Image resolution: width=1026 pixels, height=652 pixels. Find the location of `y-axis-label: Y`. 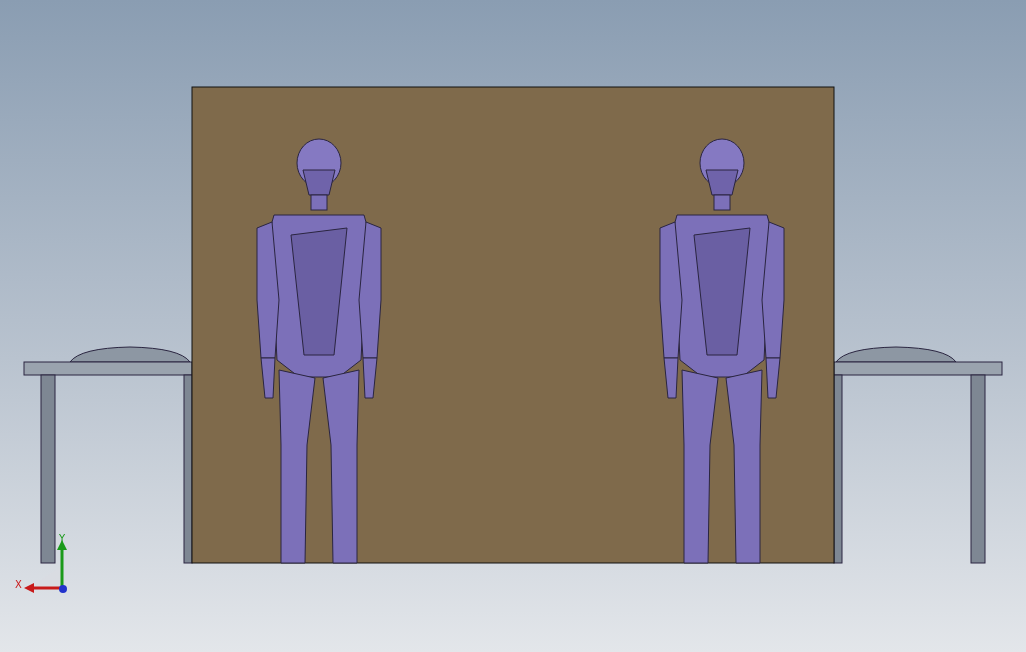

y-axis-label: Y is located at coordinates (62, 538).